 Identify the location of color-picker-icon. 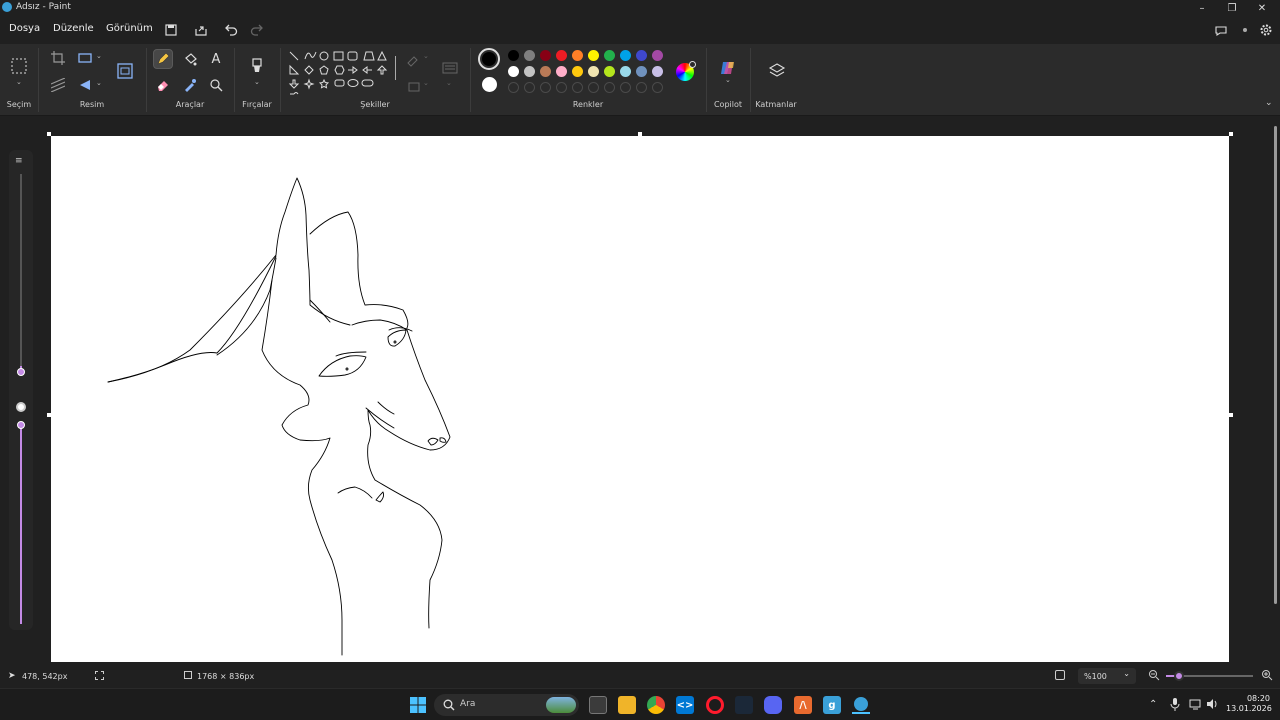
(190, 85).